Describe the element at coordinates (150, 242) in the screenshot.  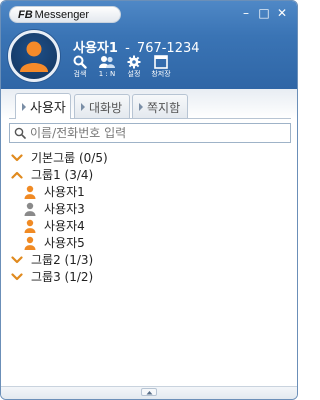
I see `user-row: 사용자5` at that location.